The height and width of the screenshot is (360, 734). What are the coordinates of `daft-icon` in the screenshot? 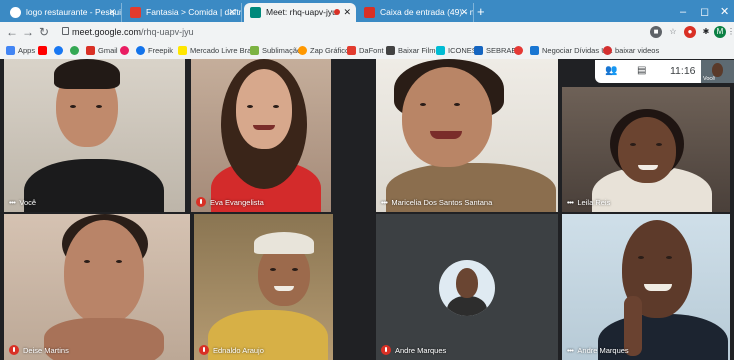 It's located at (135, 12).